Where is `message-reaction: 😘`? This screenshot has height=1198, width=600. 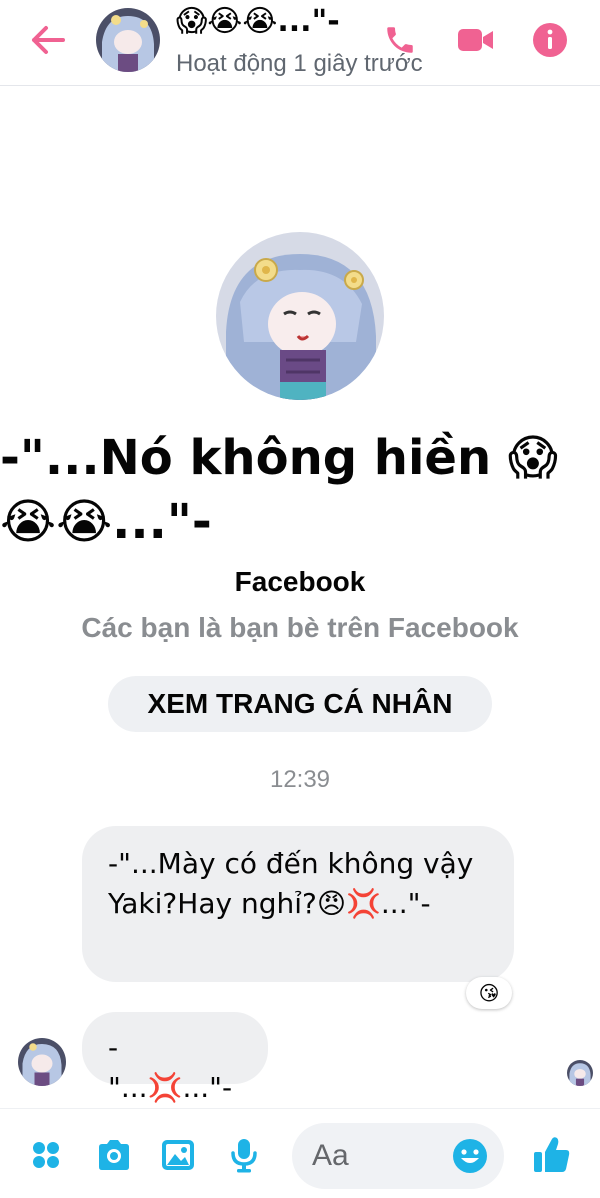
message-reaction: 😘 is located at coordinates (489, 993).